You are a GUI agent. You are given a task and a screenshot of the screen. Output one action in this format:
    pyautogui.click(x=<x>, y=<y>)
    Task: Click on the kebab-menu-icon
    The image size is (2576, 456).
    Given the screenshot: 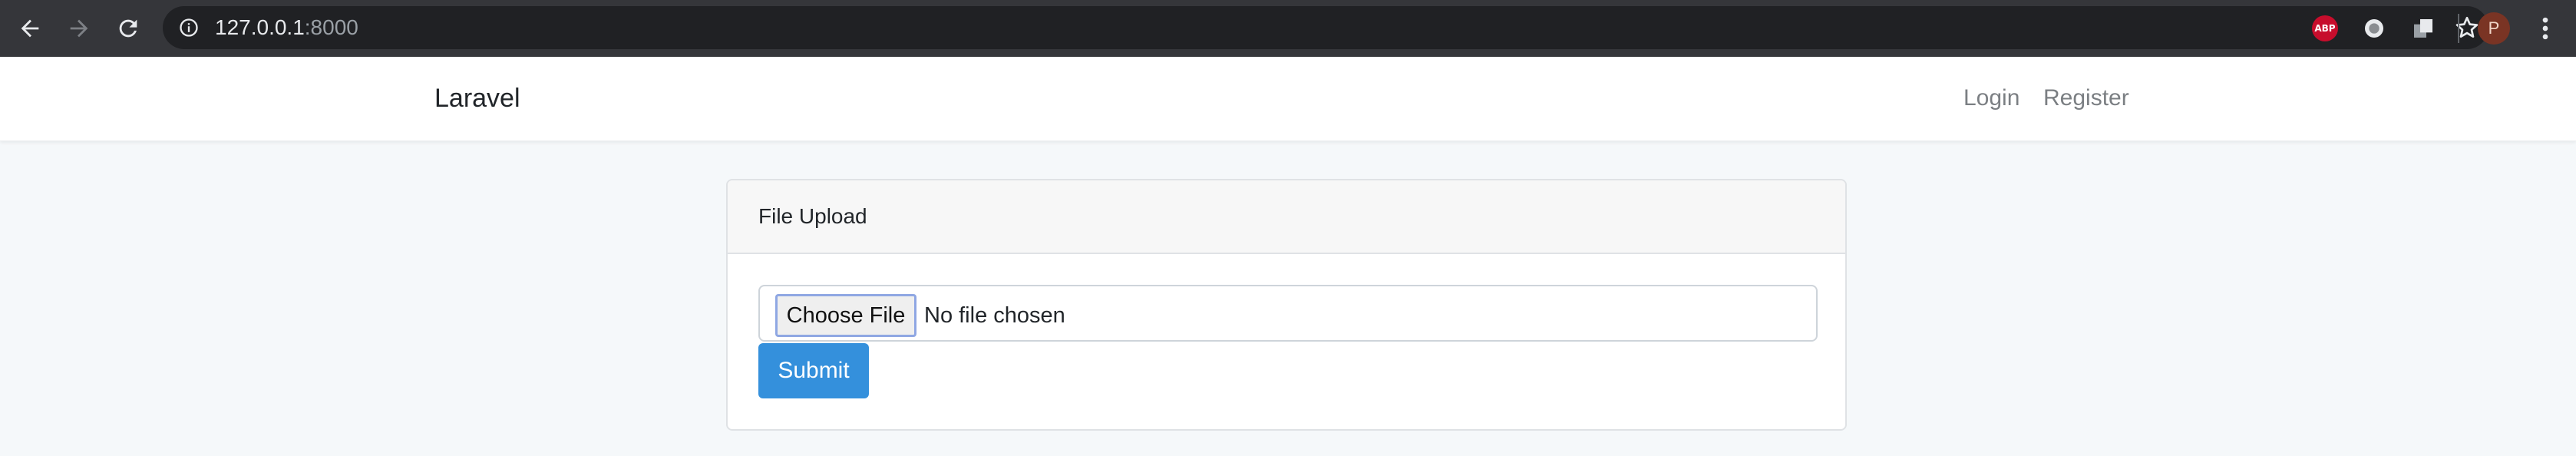 What is the action you would take?
    pyautogui.click(x=2545, y=28)
    